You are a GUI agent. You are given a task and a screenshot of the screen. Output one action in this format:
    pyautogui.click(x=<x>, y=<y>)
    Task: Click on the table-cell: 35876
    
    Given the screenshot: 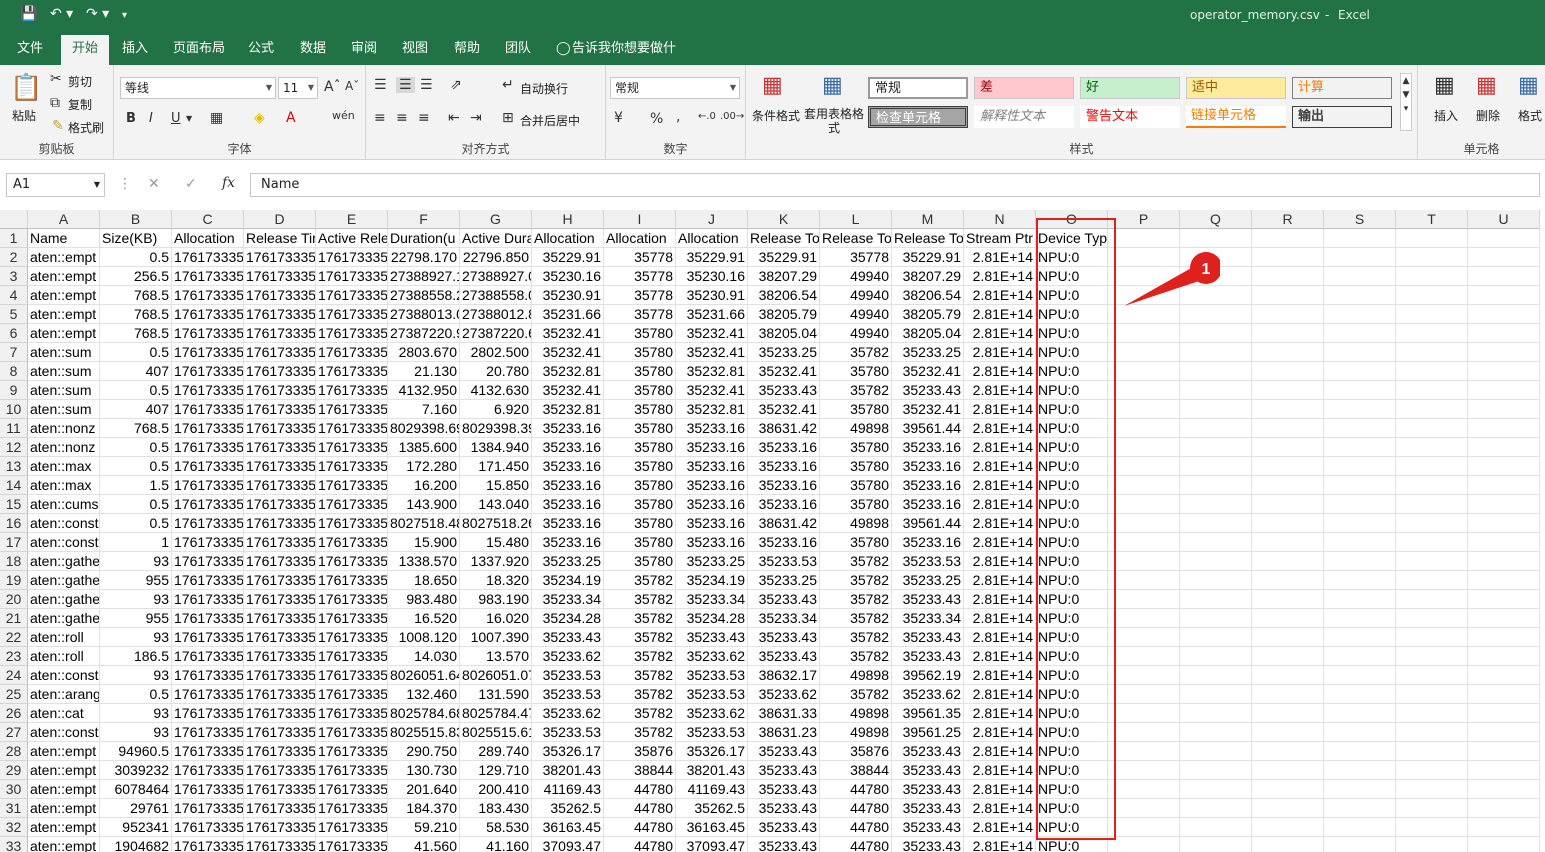 What is the action you would take?
    pyautogui.click(x=640, y=751)
    